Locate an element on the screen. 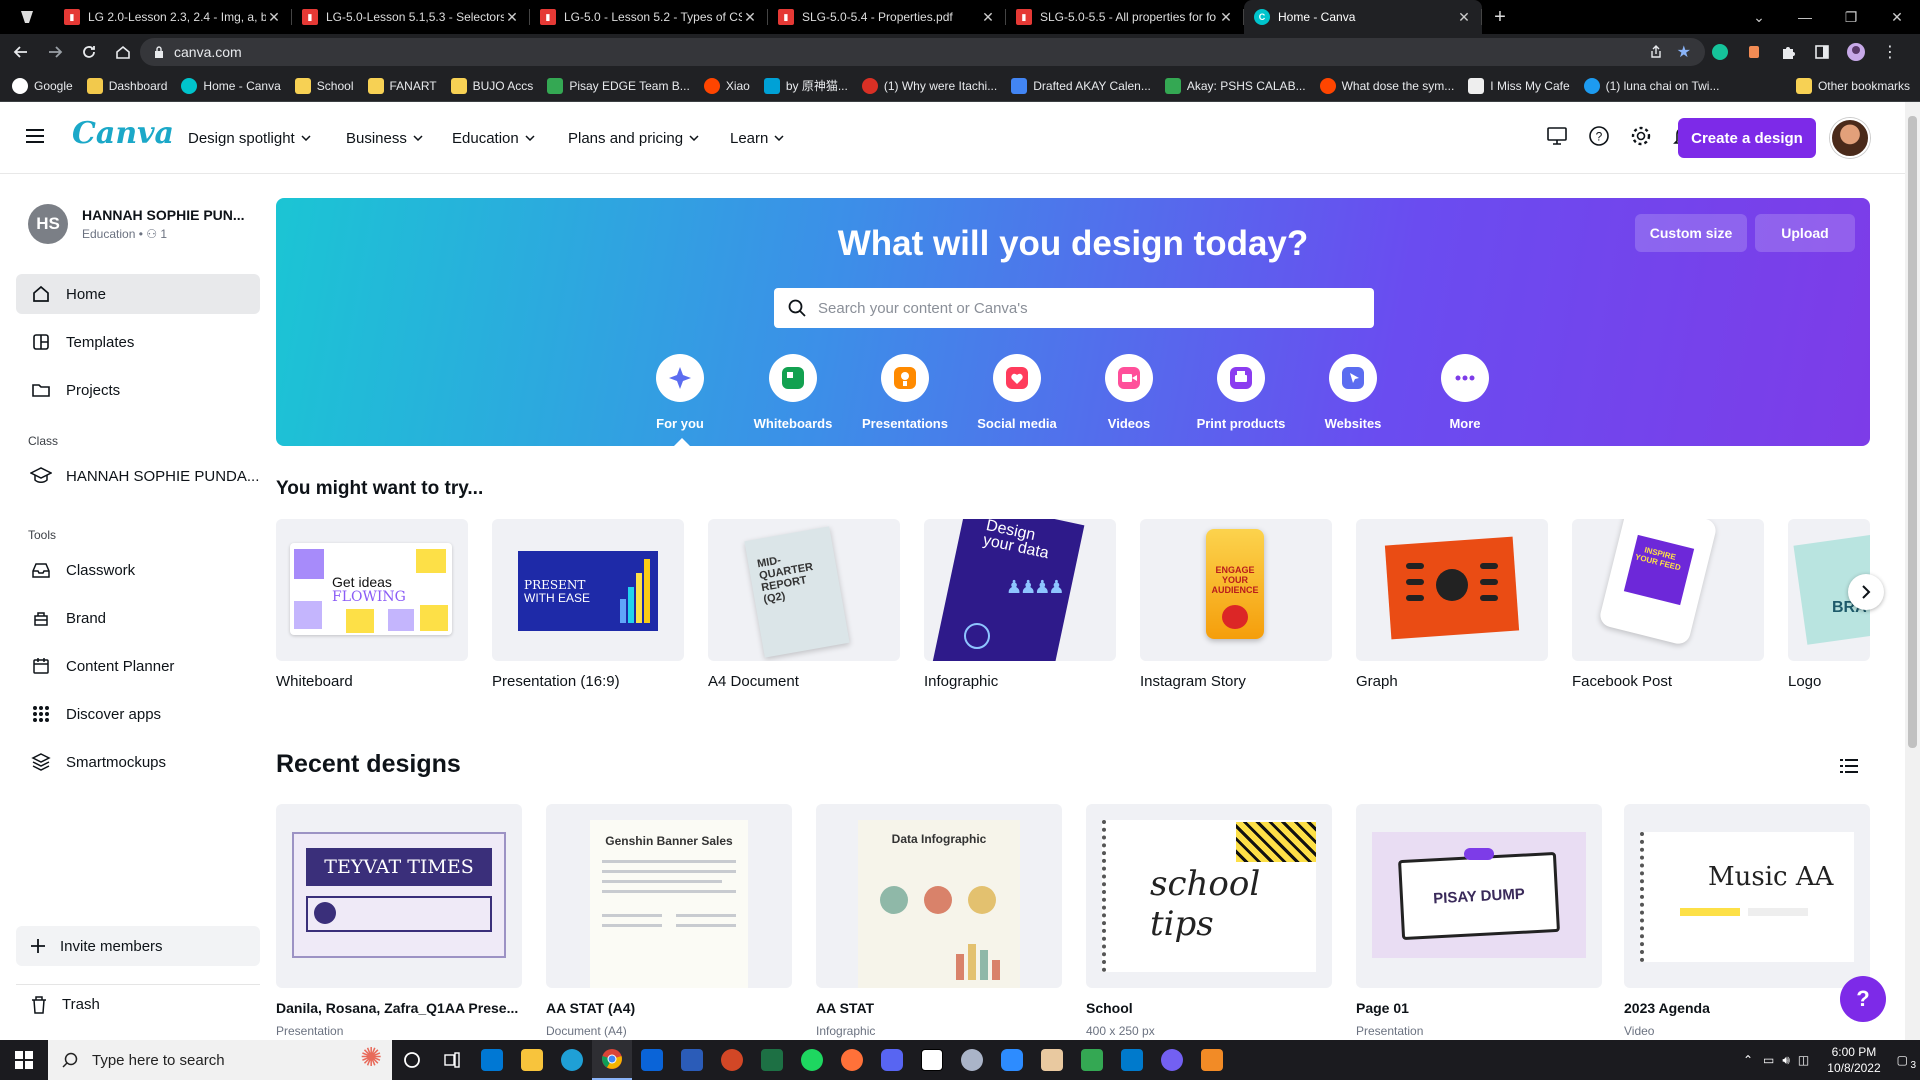 The height and width of the screenshot is (1080, 1920). user-avatar is located at coordinates (1850, 138).